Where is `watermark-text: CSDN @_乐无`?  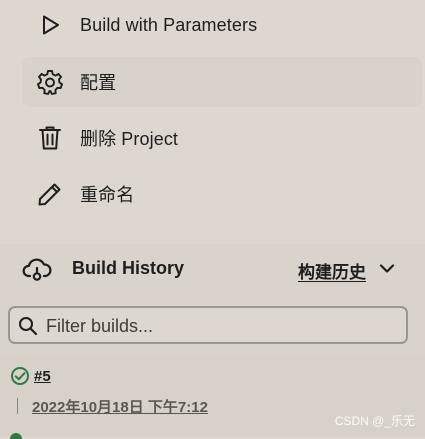
watermark-text: CSDN @_乐无 is located at coordinates (374, 421).